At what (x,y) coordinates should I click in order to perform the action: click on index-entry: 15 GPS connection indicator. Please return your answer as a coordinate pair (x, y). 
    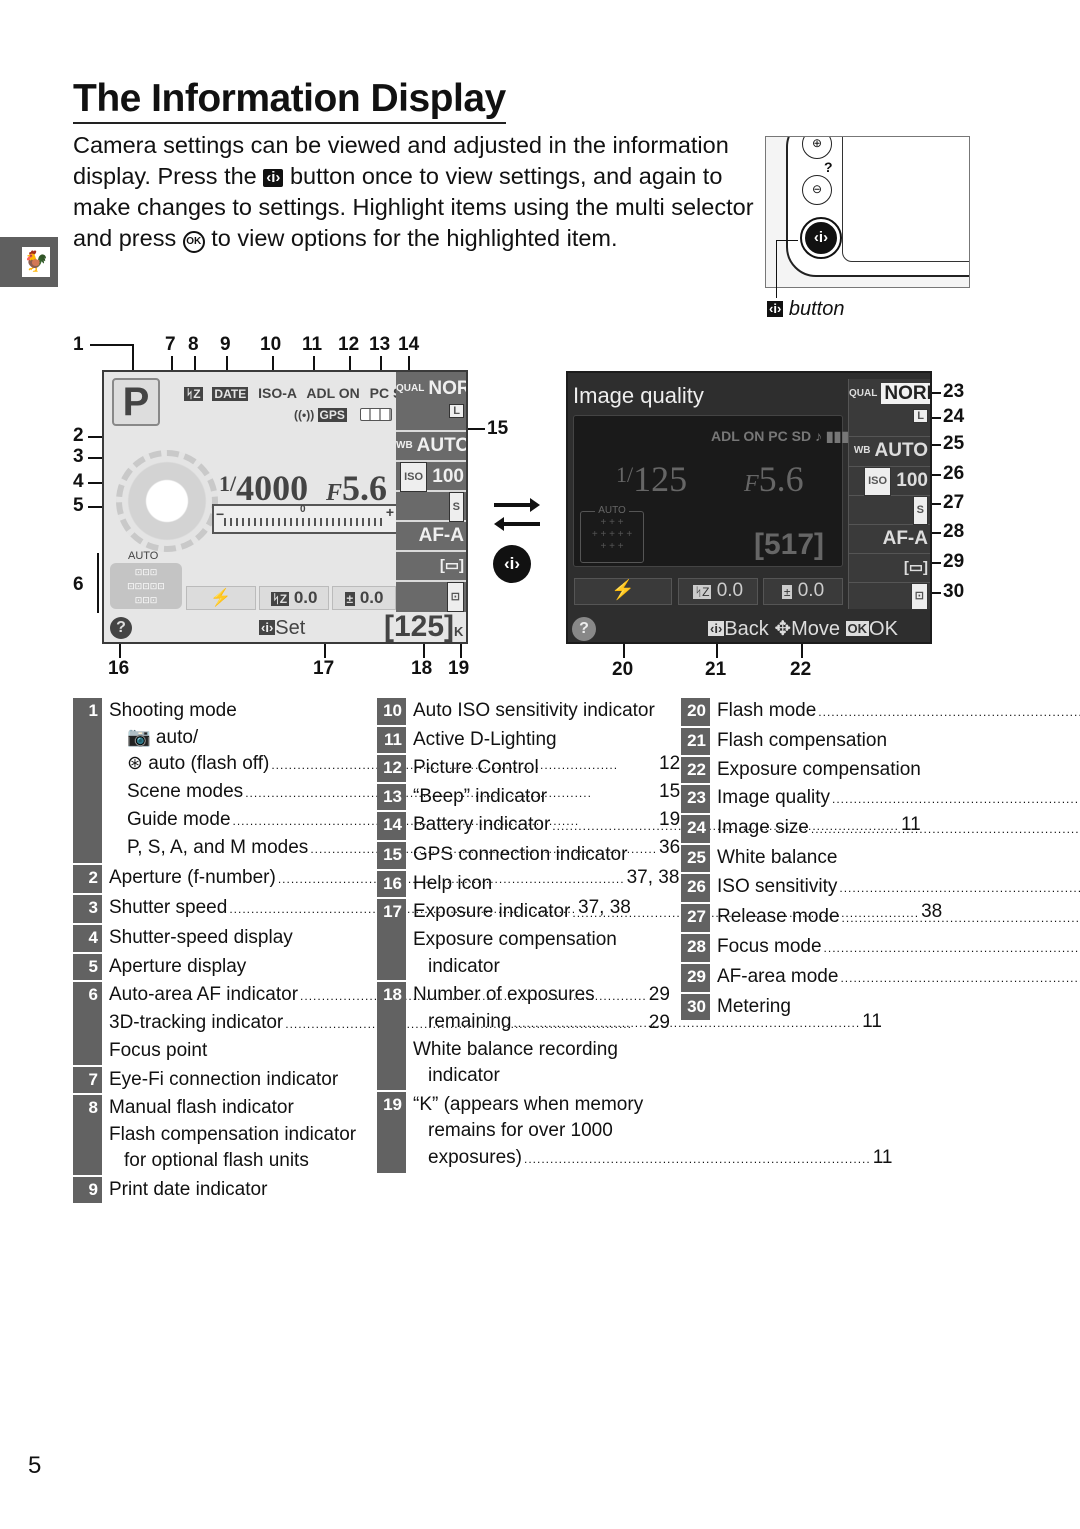
    Looking at the image, I should click on (521, 855).